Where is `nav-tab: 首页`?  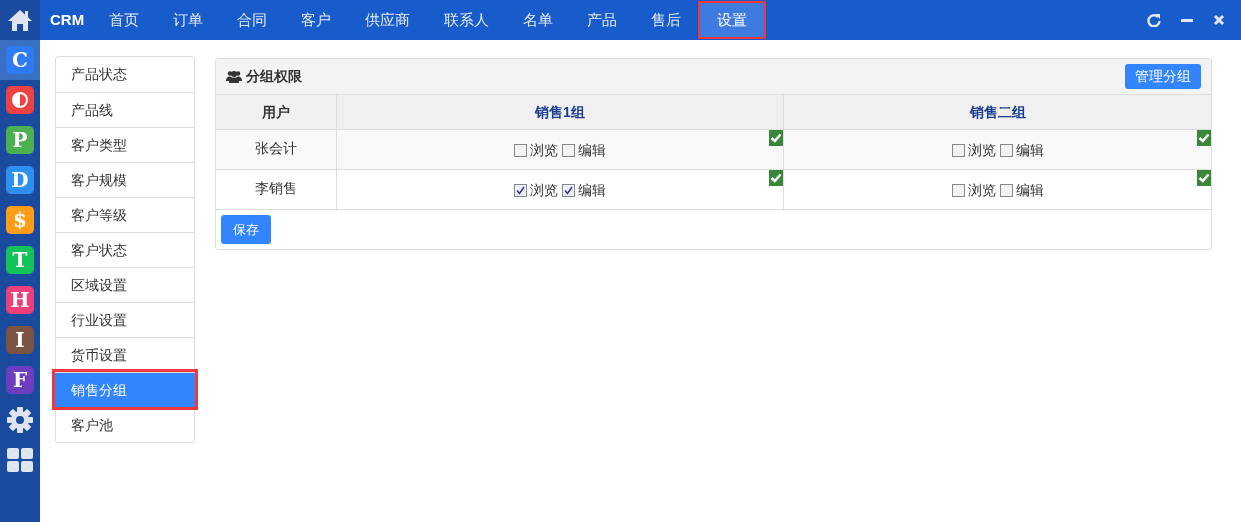 nav-tab: 首页 is located at coordinates (124, 20).